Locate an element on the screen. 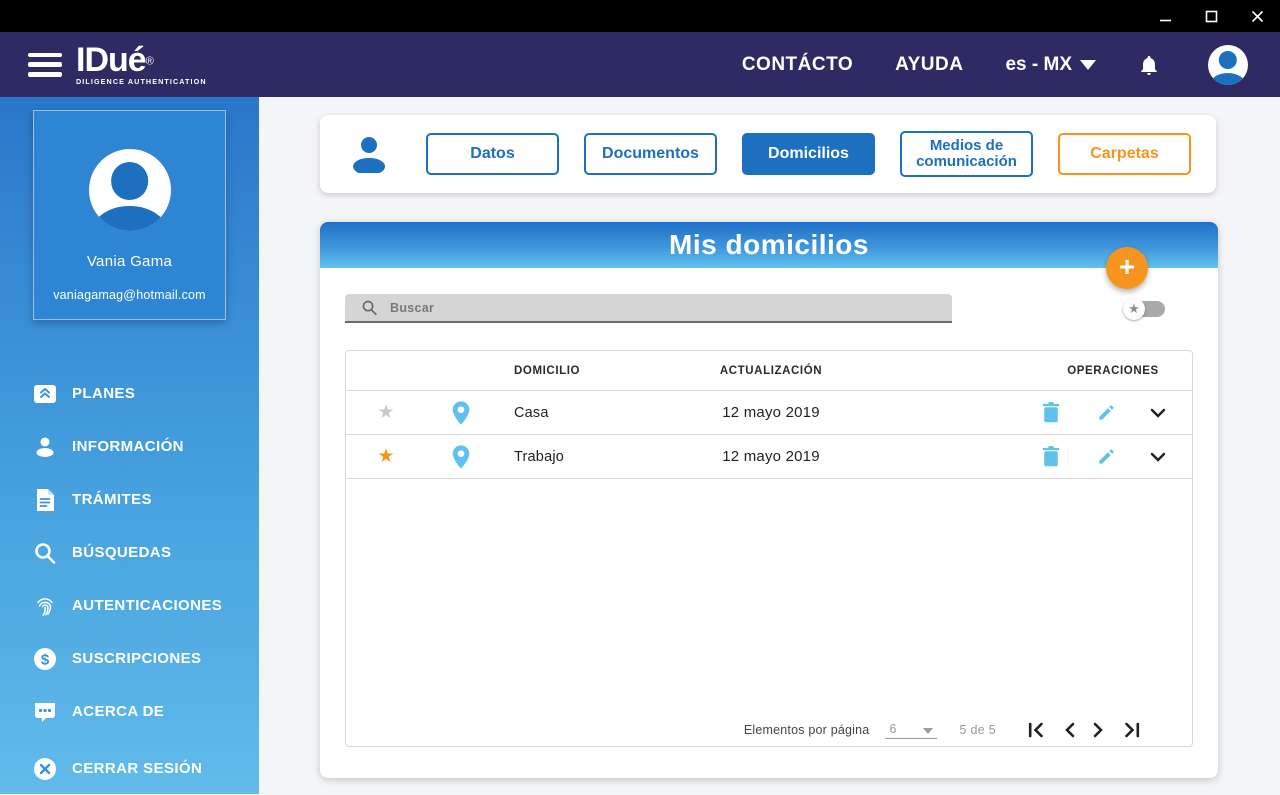  domicile-name: Casa is located at coordinates (531, 412).